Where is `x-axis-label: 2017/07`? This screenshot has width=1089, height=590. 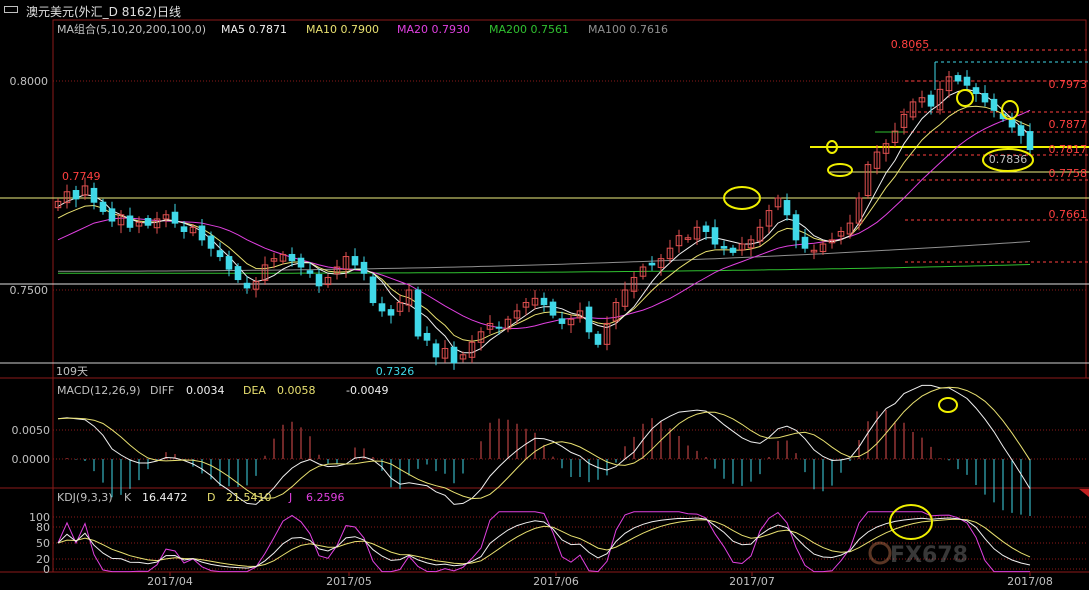 x-axis-label: 2017/07 is located at coordinates (752, 581).